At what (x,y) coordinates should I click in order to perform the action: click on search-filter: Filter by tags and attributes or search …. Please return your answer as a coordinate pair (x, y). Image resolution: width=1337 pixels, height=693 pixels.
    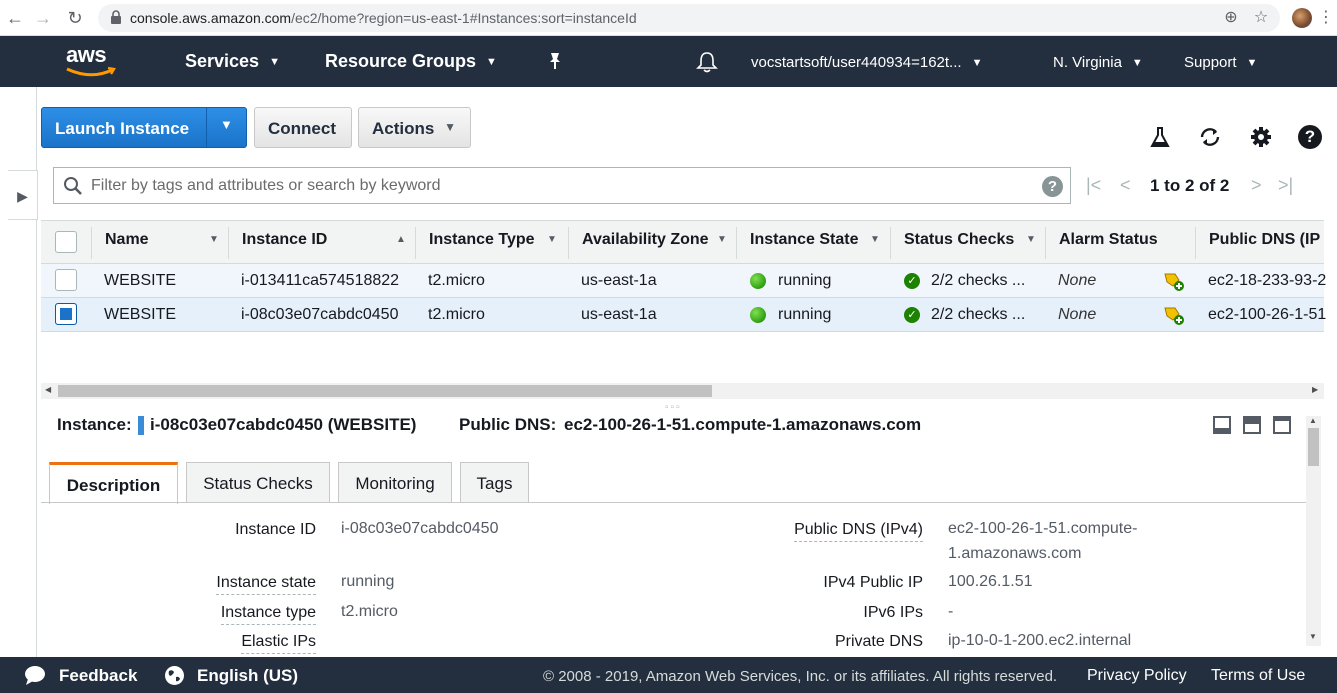
    Looking at the image, I should click on (562, 185).